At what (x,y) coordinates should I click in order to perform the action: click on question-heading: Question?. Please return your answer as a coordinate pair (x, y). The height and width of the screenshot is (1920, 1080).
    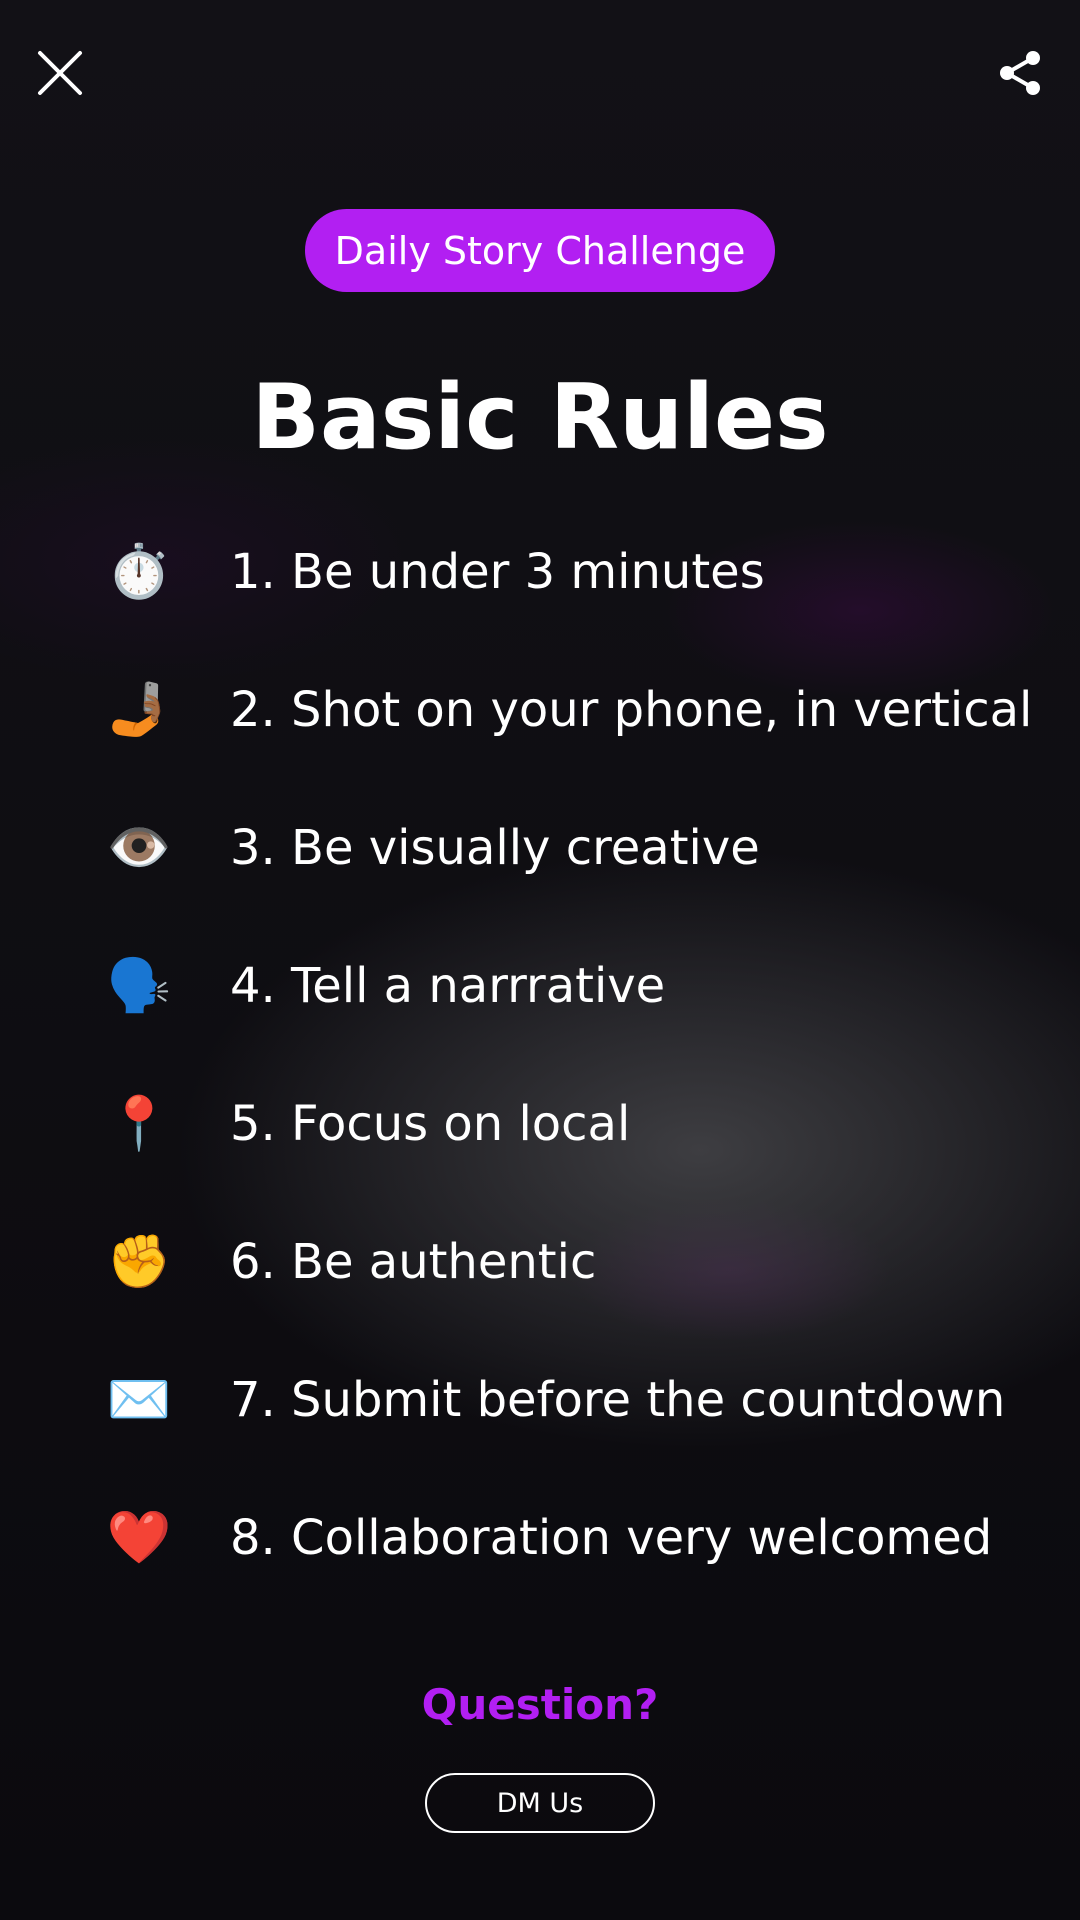
    Looking at the image, I should click on (540, 1704).